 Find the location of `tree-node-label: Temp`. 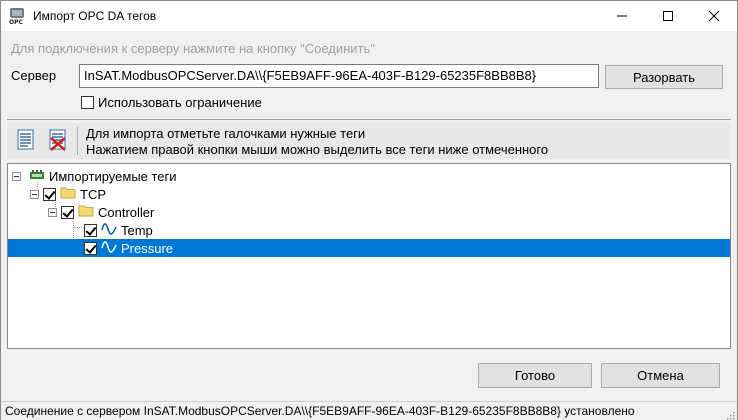

tree-node-label: Temp is located at coordinates (137, 230).